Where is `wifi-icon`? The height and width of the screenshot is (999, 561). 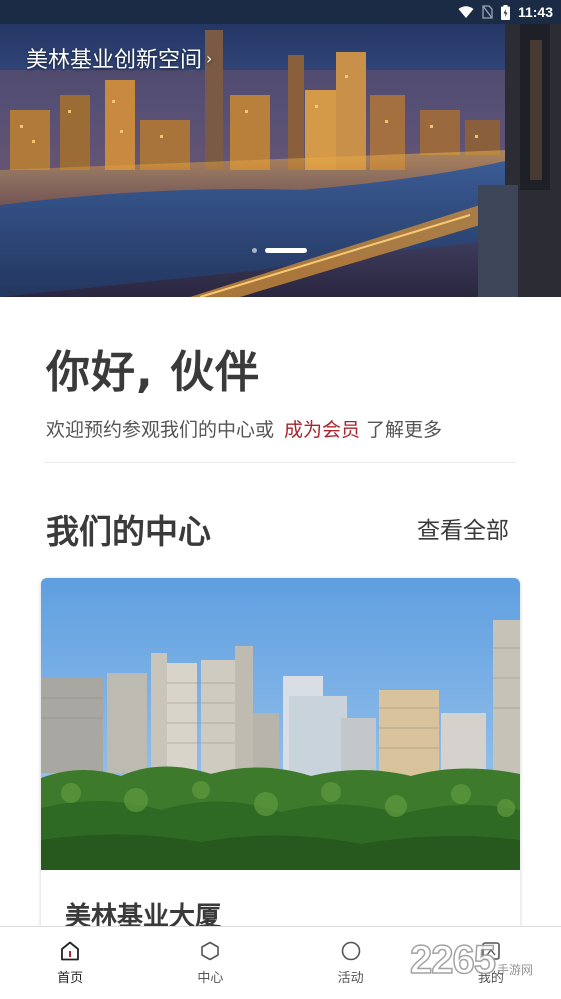 wifi-icon is located at coordinates (466, 11).